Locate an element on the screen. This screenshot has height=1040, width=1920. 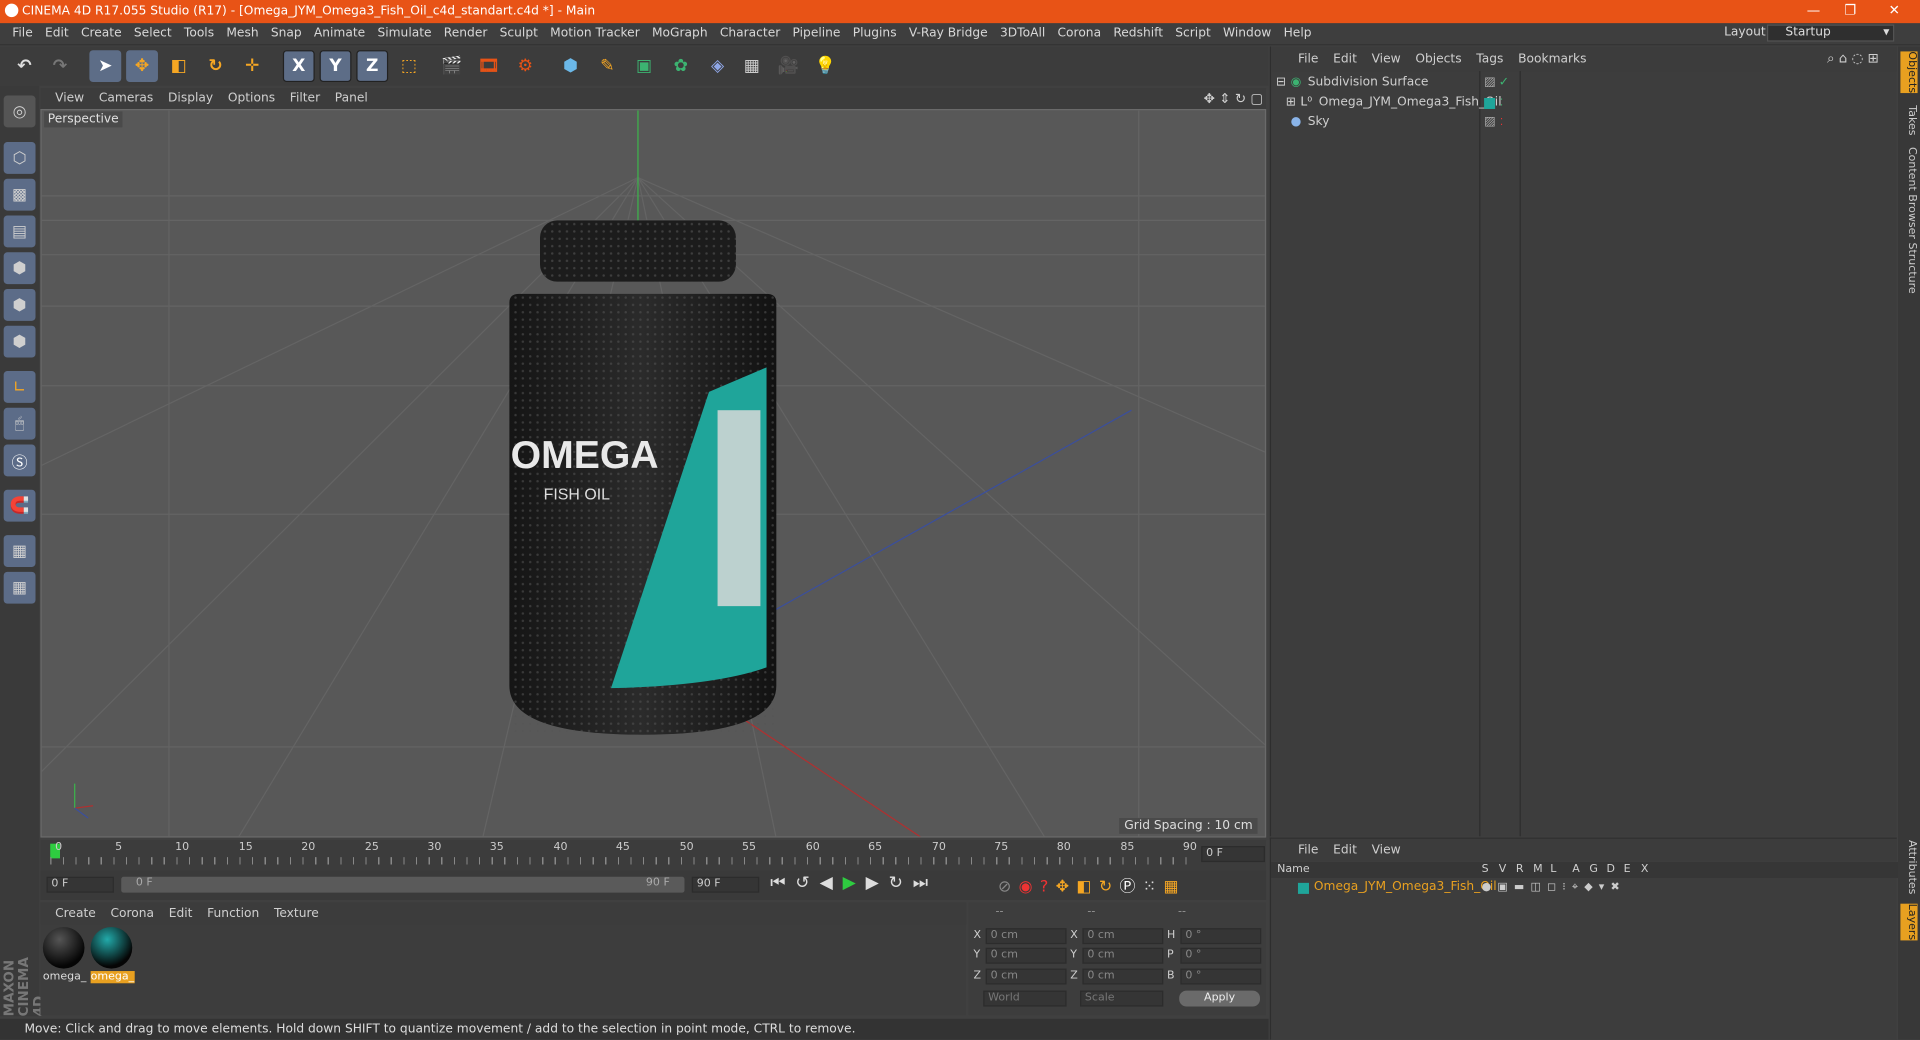
layer-col-l: L is located at coordinates (1553, 869).